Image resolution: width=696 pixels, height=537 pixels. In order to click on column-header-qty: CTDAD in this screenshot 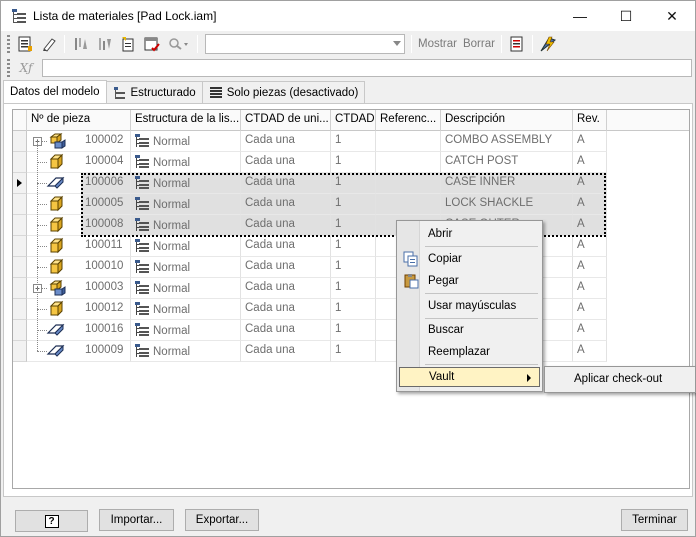, I will do `click(353, 120)`.